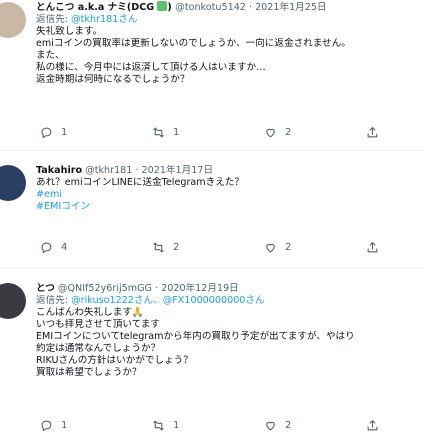 The width and height of the screenshot is (424, 446). What do you see at coordinates (288, 7) in the screenshot?
I see `tweet-date: · 2021年1月25日` at bounding box center [288, 7].